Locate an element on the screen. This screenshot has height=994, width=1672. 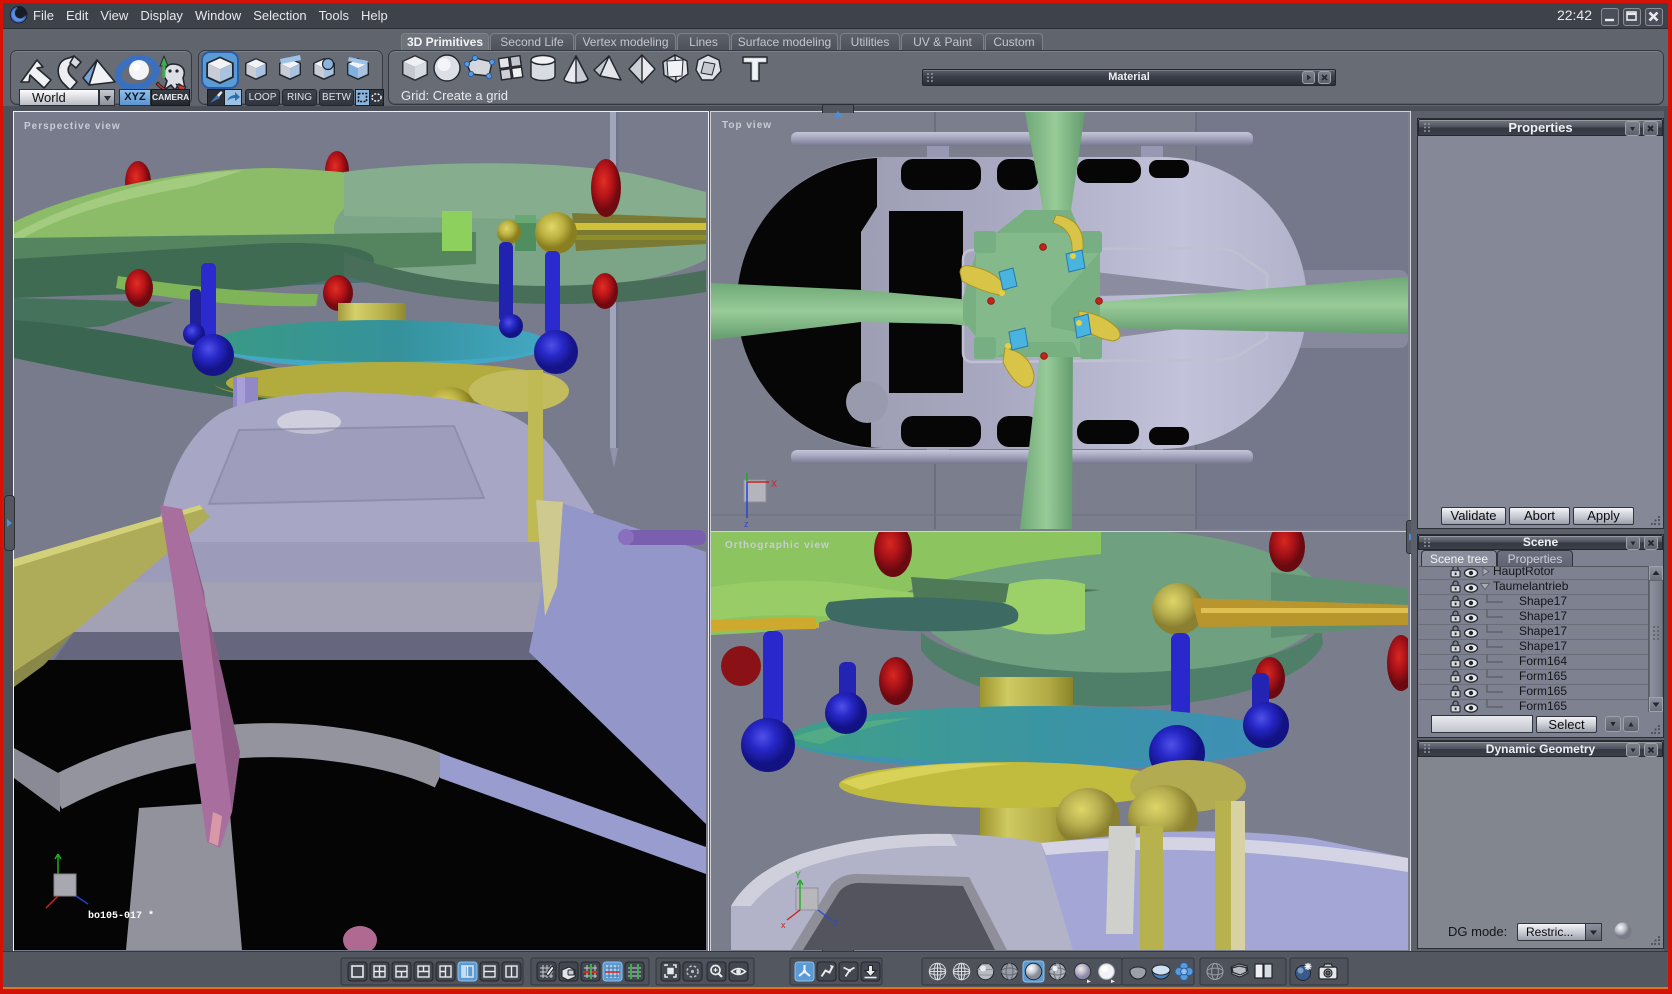
svg-text: x is located at coordinates (783, 925).